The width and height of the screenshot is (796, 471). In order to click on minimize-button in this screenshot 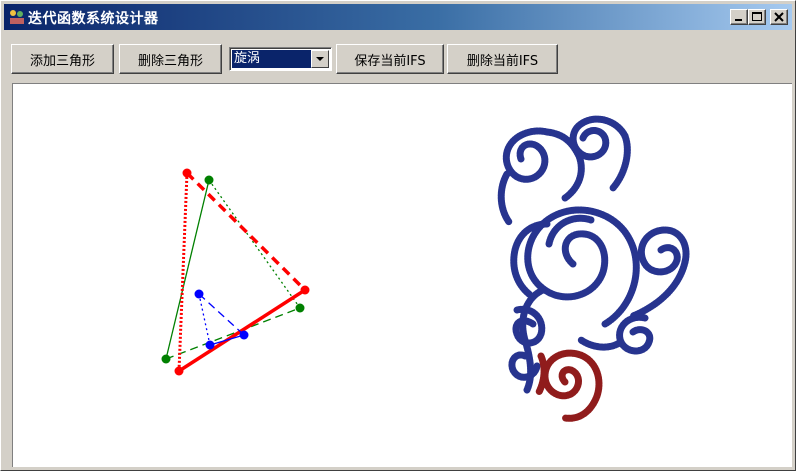, I will do `click(739, 17)`.